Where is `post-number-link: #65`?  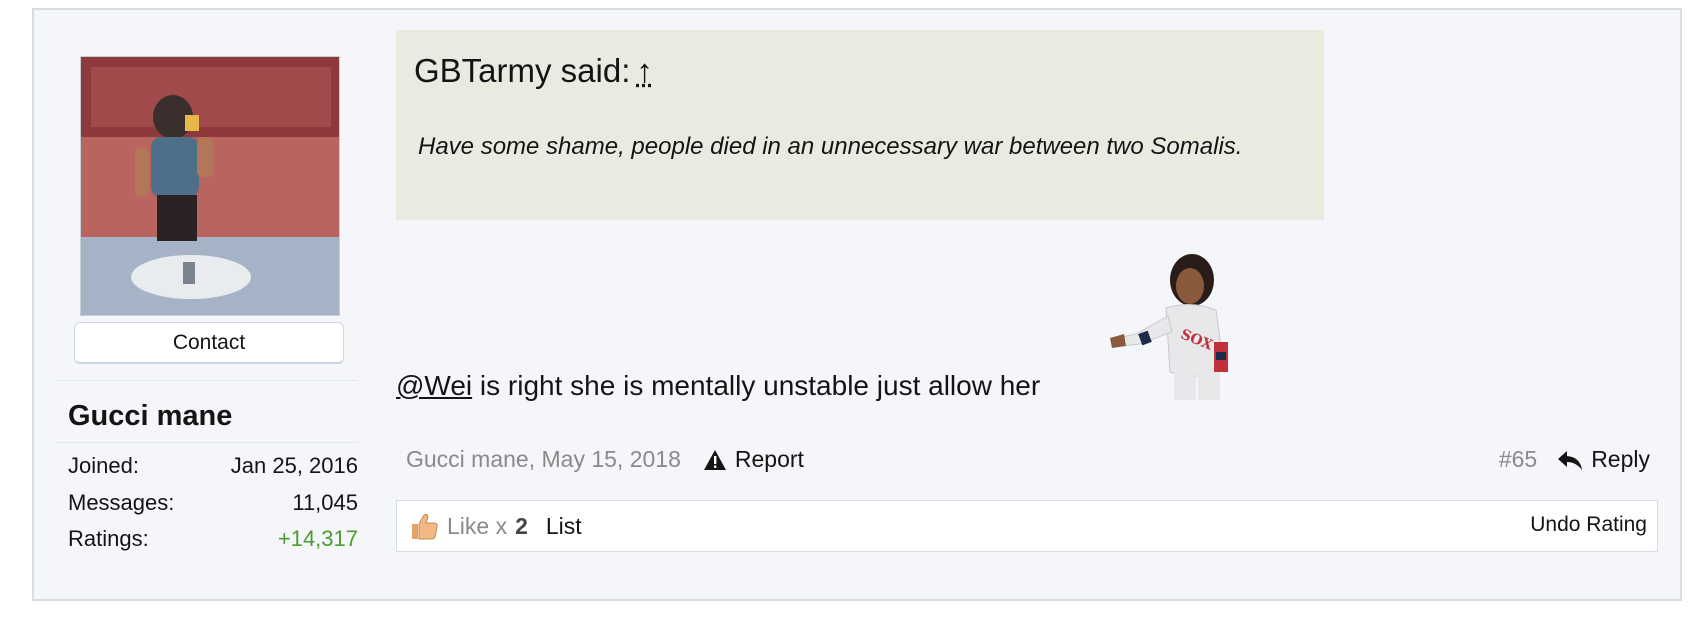 post-number-link: #65 is located at coordinates (1518, 459).